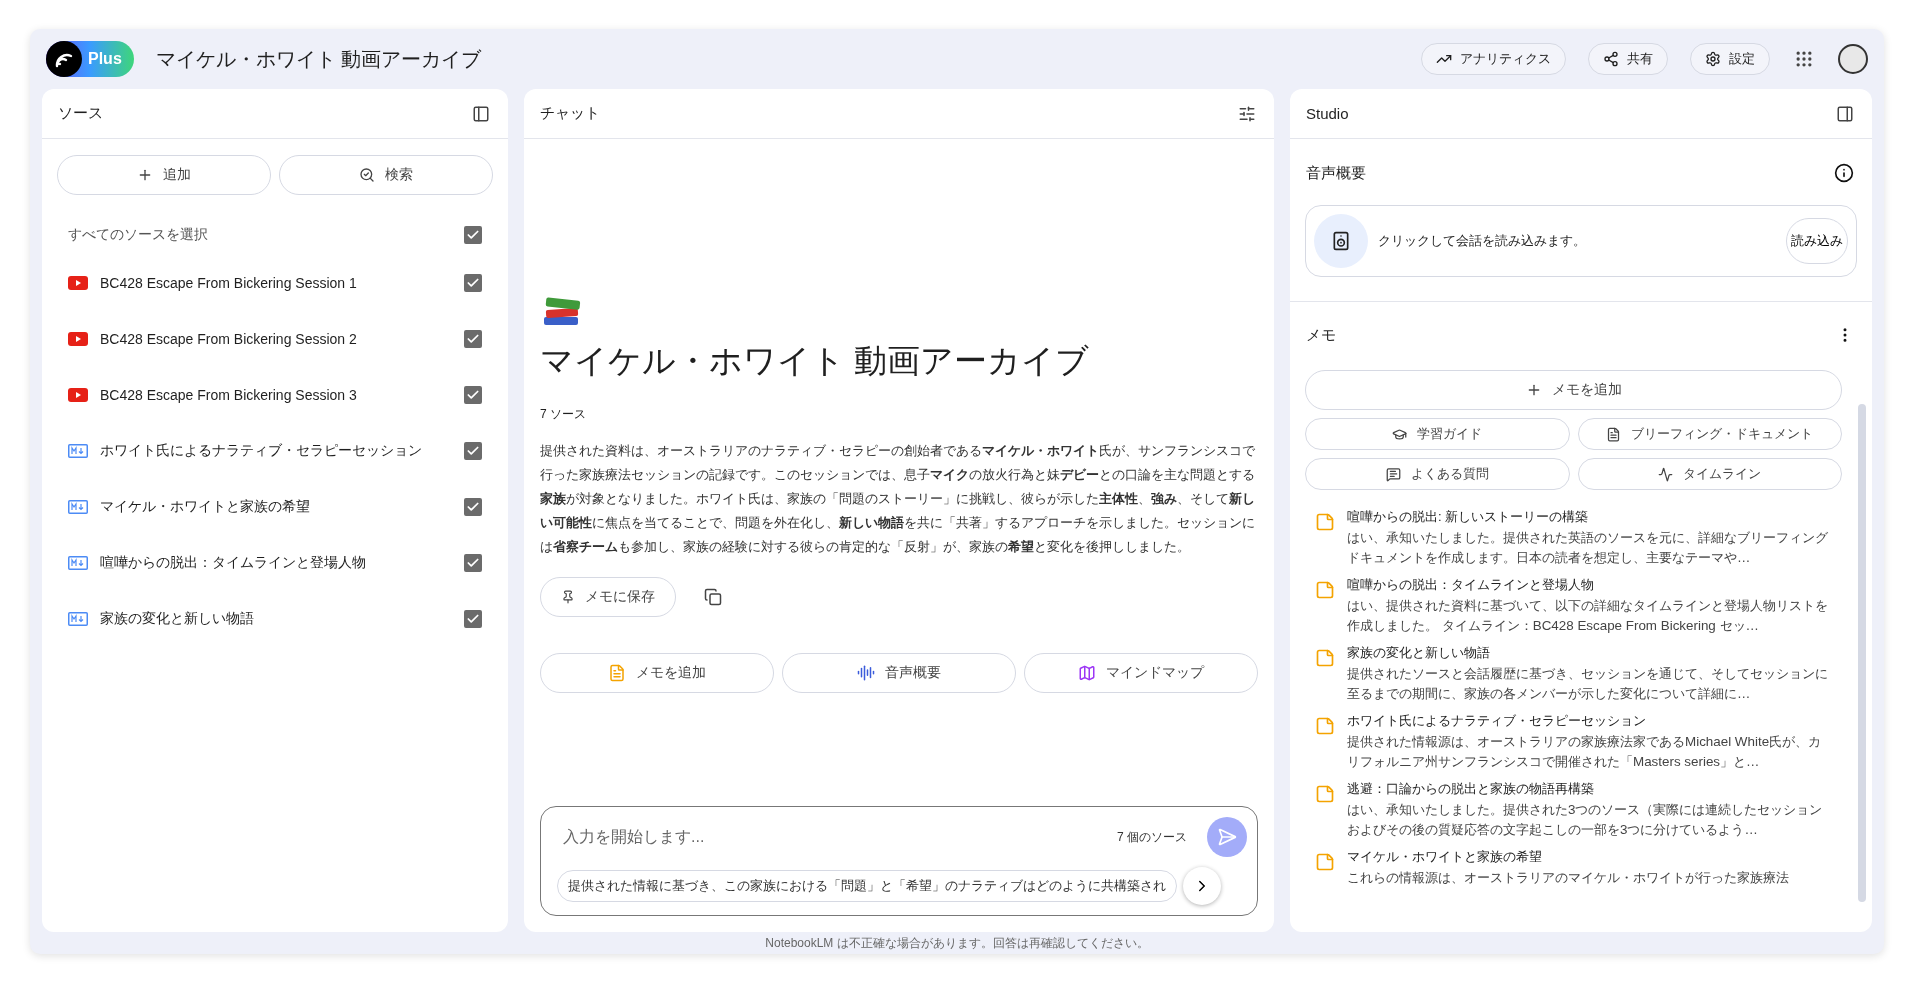  Describe the element at coordinates (1321, 335) in the screenshot. I see `section-title: メモ` at that location.